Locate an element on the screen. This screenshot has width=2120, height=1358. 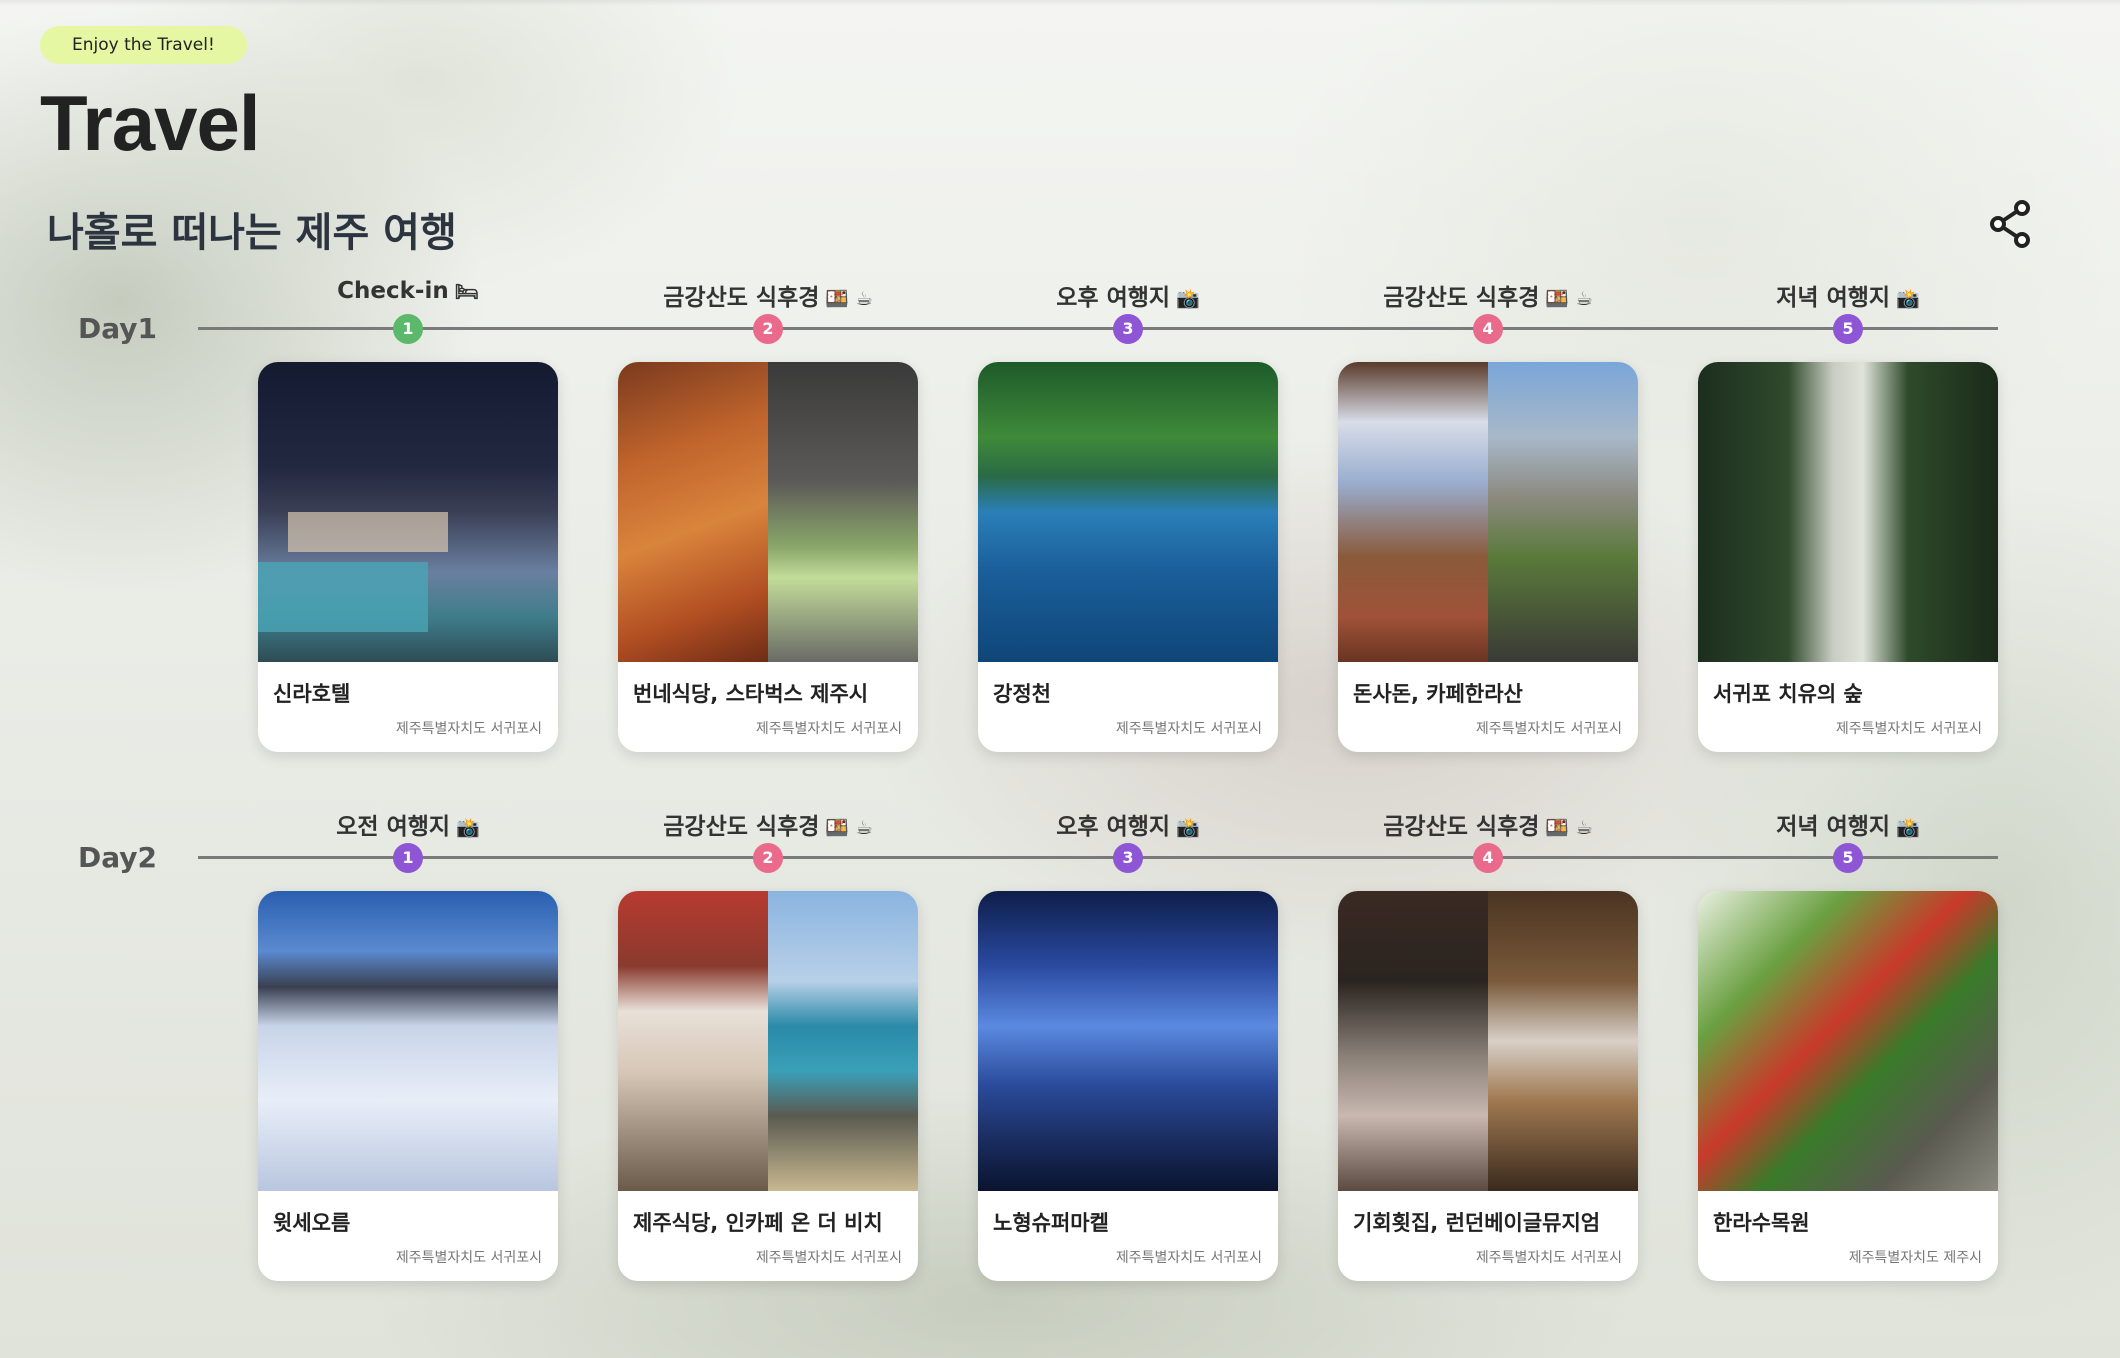
place-card: 번네식당, 스타벅스 제주시 제주특별자치도 서귀포시 is located at coordinates (768, 557).